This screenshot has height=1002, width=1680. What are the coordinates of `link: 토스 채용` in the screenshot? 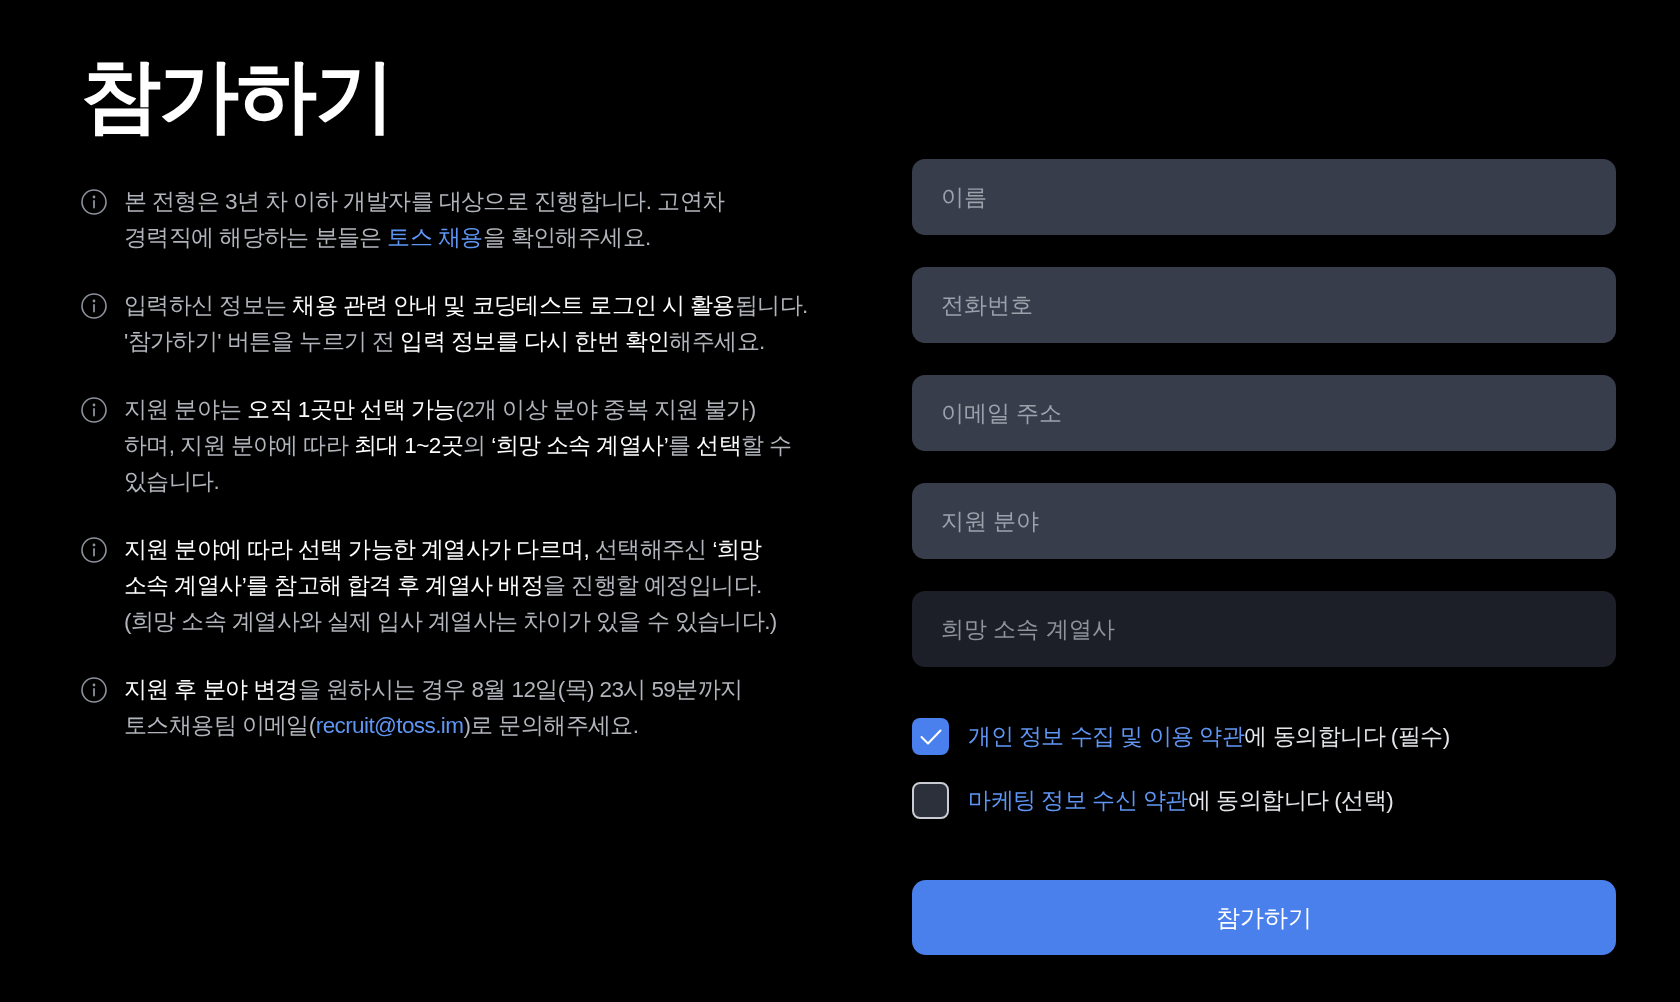 It's located at (435, 237).